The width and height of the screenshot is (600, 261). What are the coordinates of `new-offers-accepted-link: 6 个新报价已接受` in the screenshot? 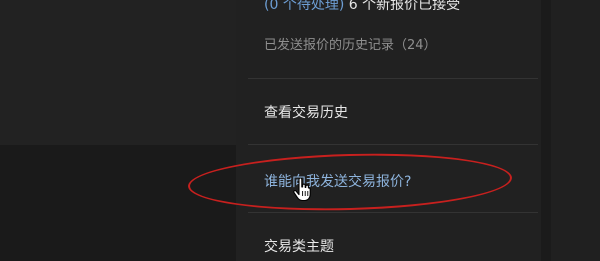 It's located at (404, 6).